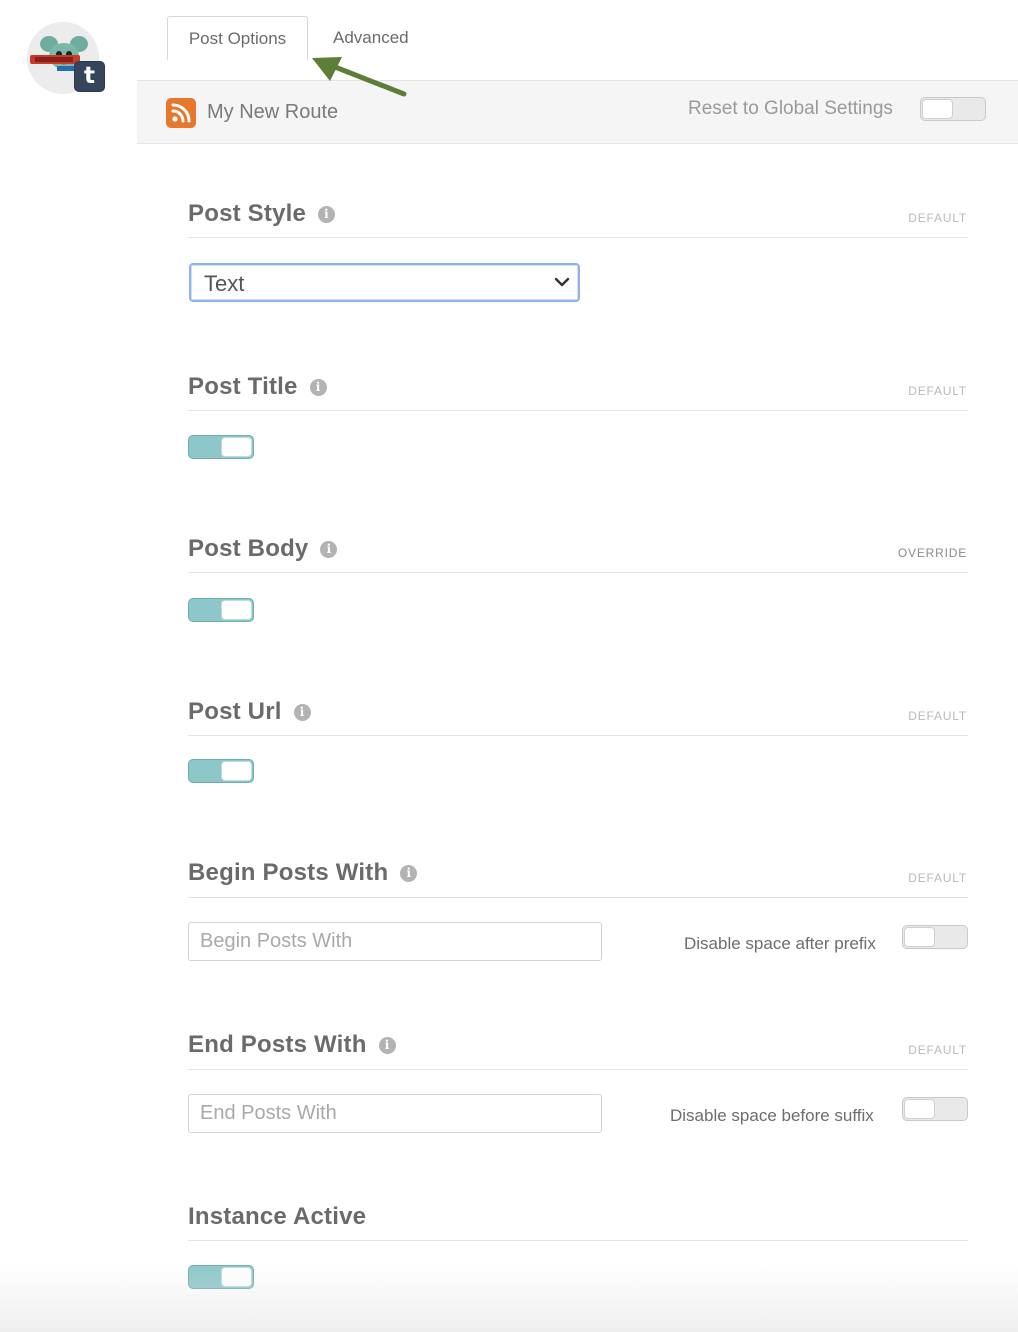  I want to click on instance-active-toggle, so click(221, 1277).